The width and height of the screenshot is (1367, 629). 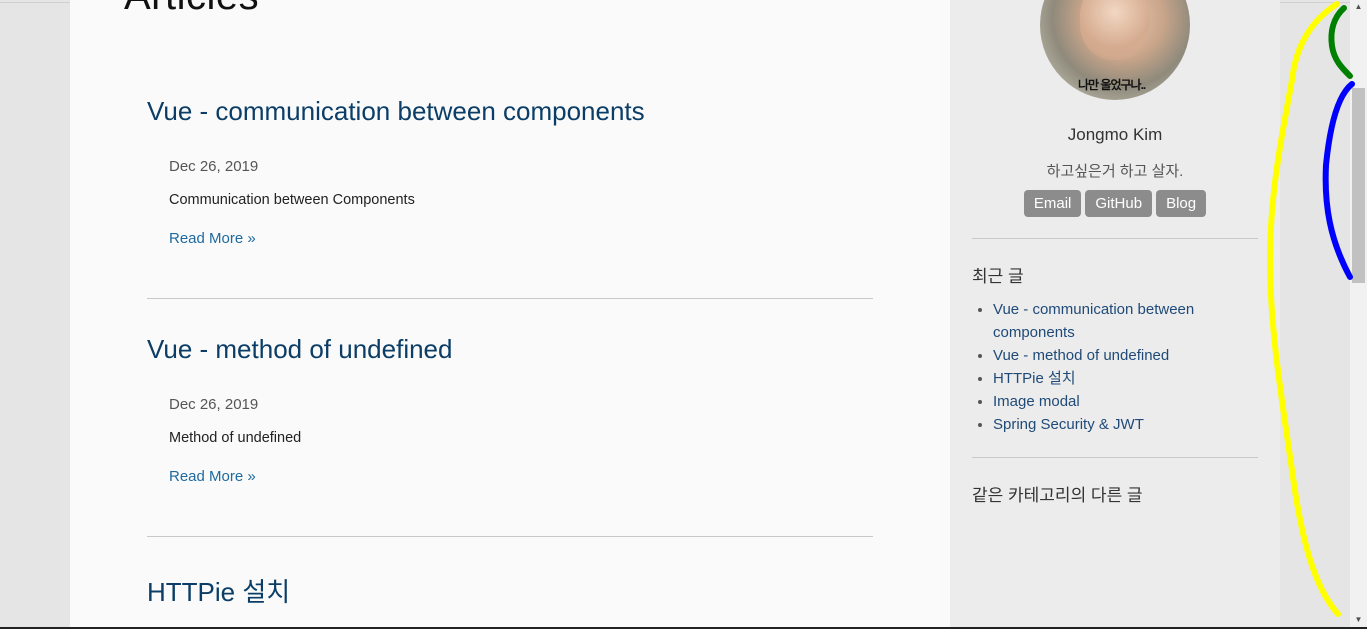 I want to click on avatar: 나만 울었구나.., so click(x=1115, y=50).